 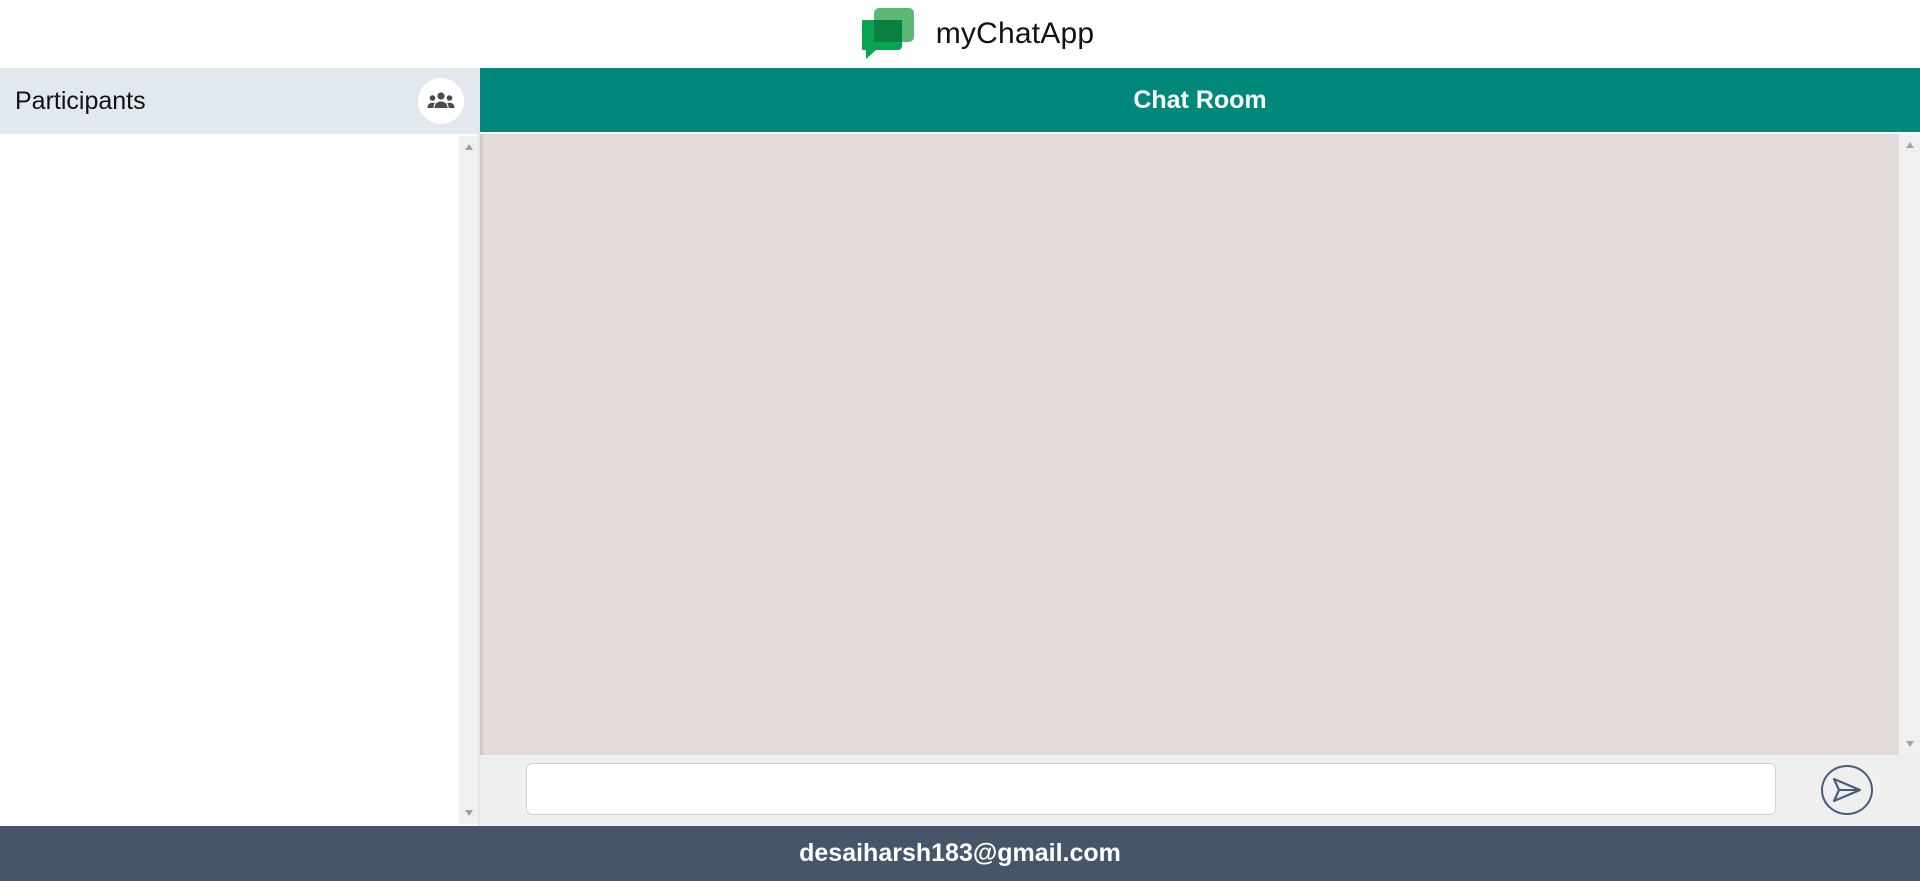 I want to click on send-button, so click(x=1847, y=790).